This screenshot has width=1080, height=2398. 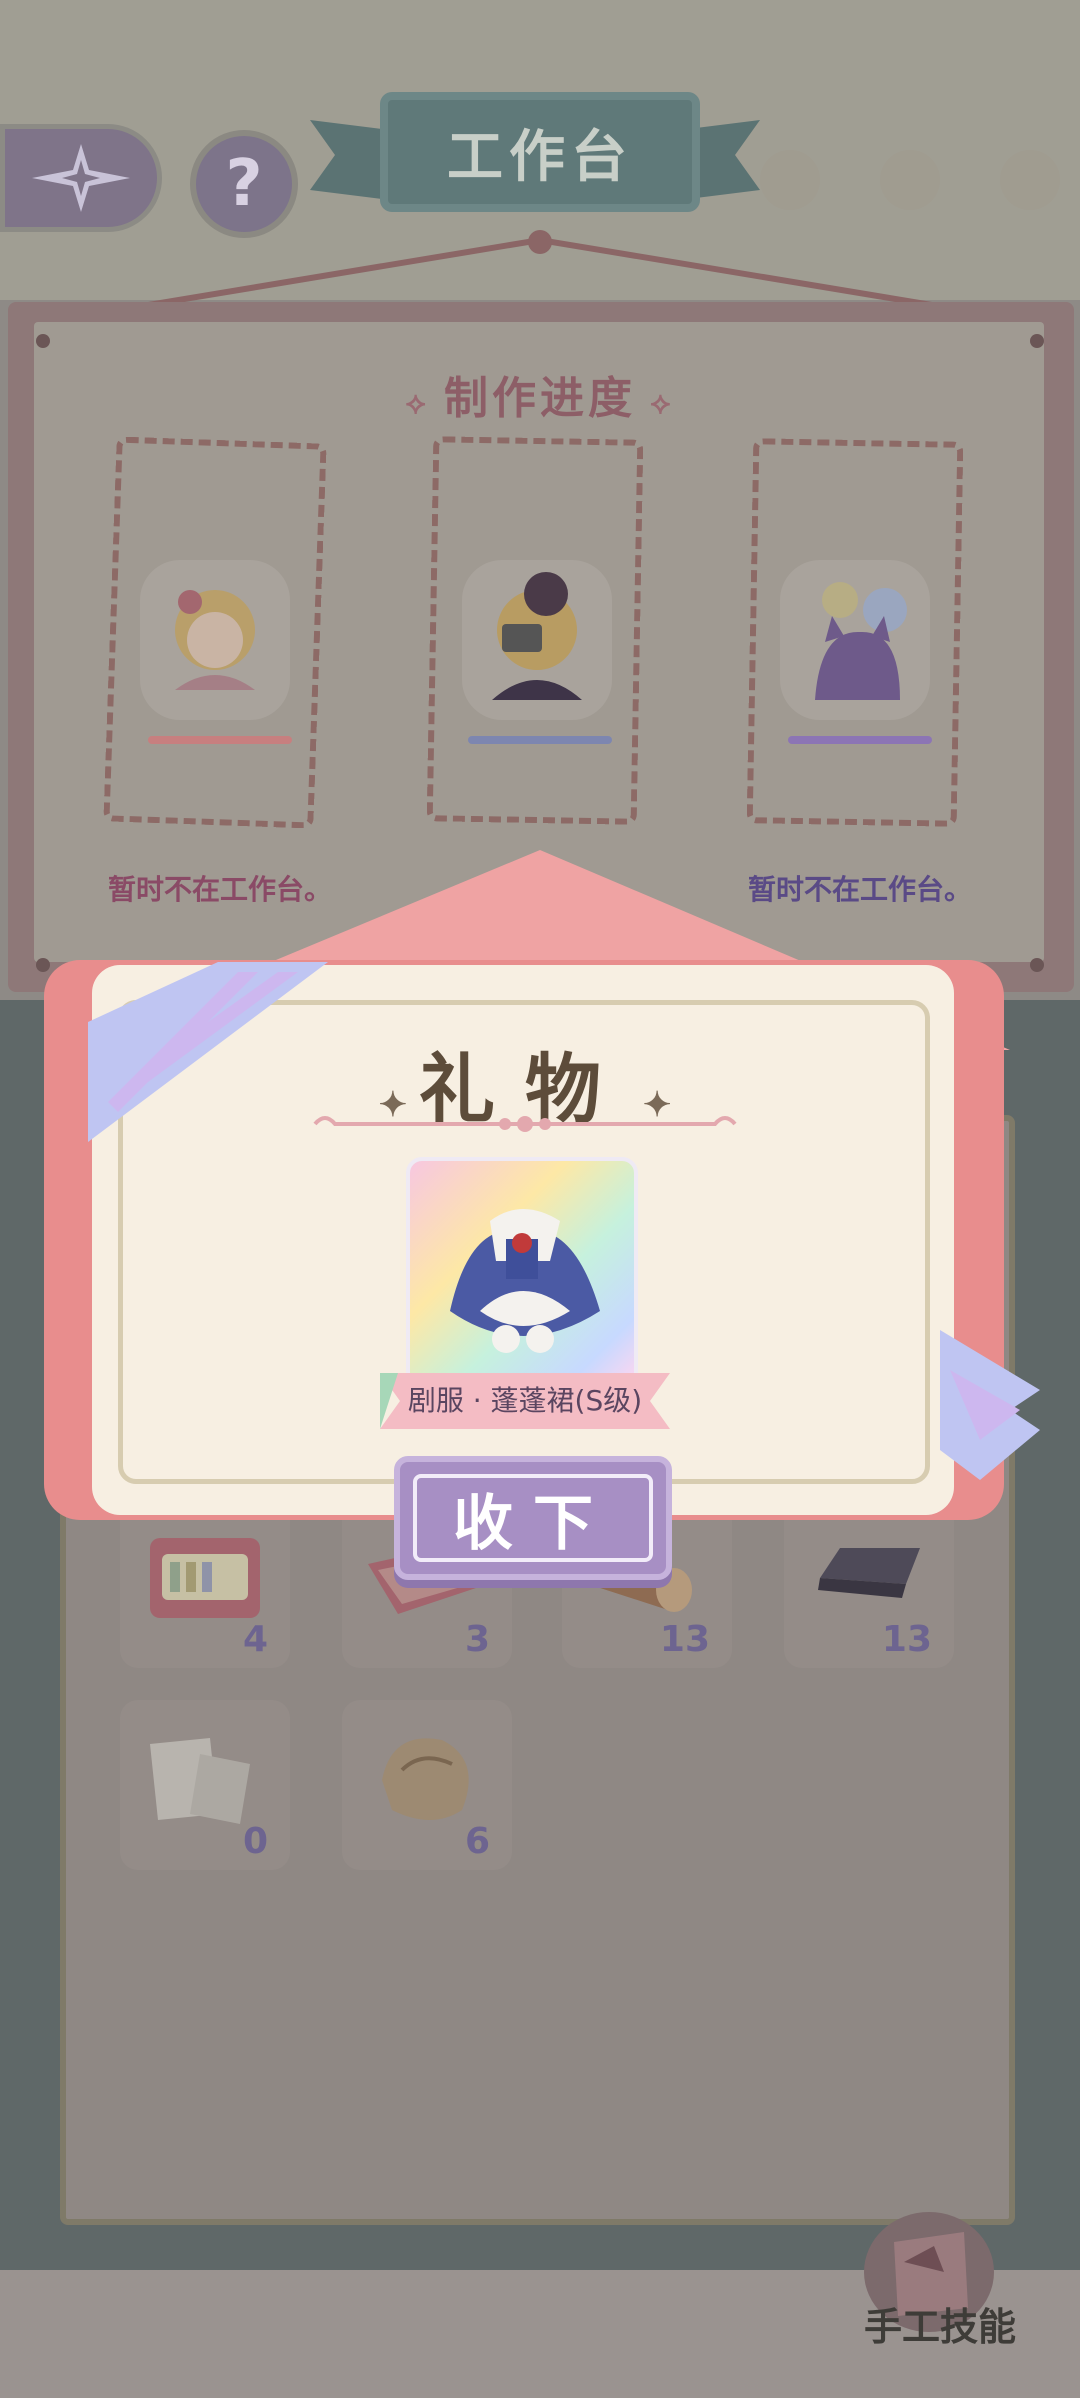 I want to click on item-count: 3, so click(x=477, y=1639).